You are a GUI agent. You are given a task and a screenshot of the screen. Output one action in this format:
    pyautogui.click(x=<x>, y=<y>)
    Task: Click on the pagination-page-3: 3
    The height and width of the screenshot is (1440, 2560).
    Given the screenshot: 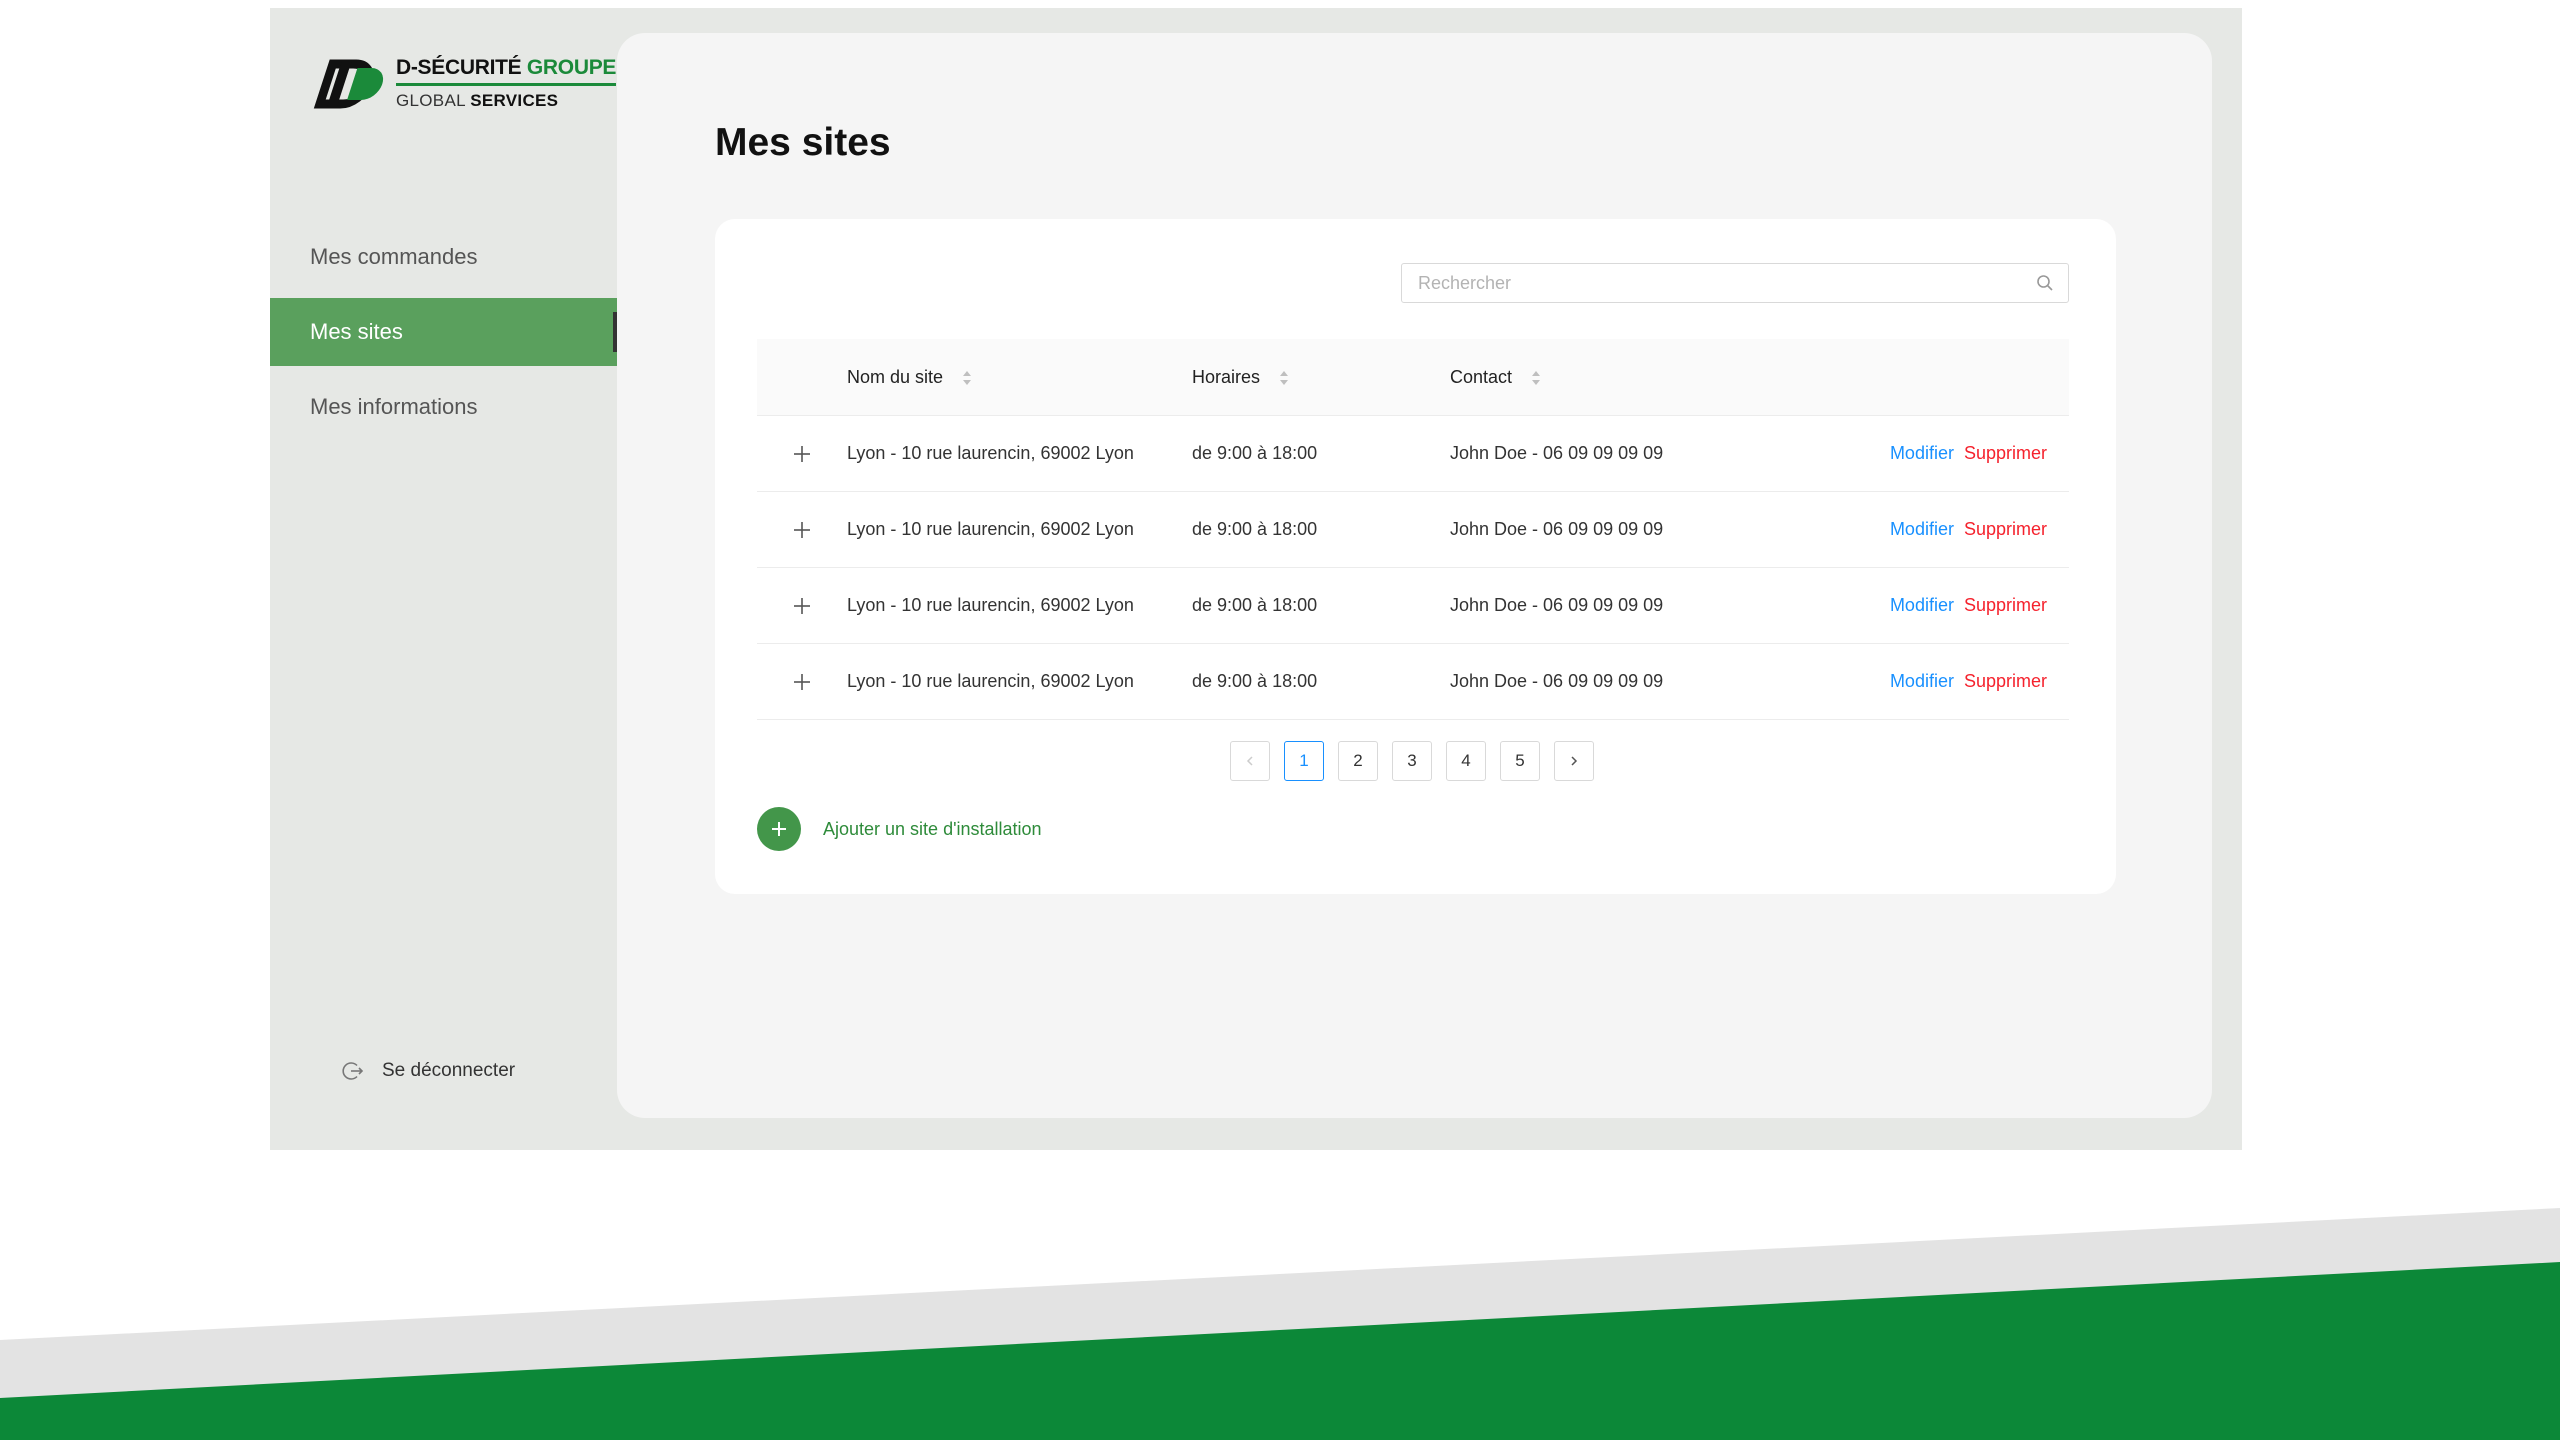 What is the action you would take?
    pyautogui.click(x=1412, y=761)
    